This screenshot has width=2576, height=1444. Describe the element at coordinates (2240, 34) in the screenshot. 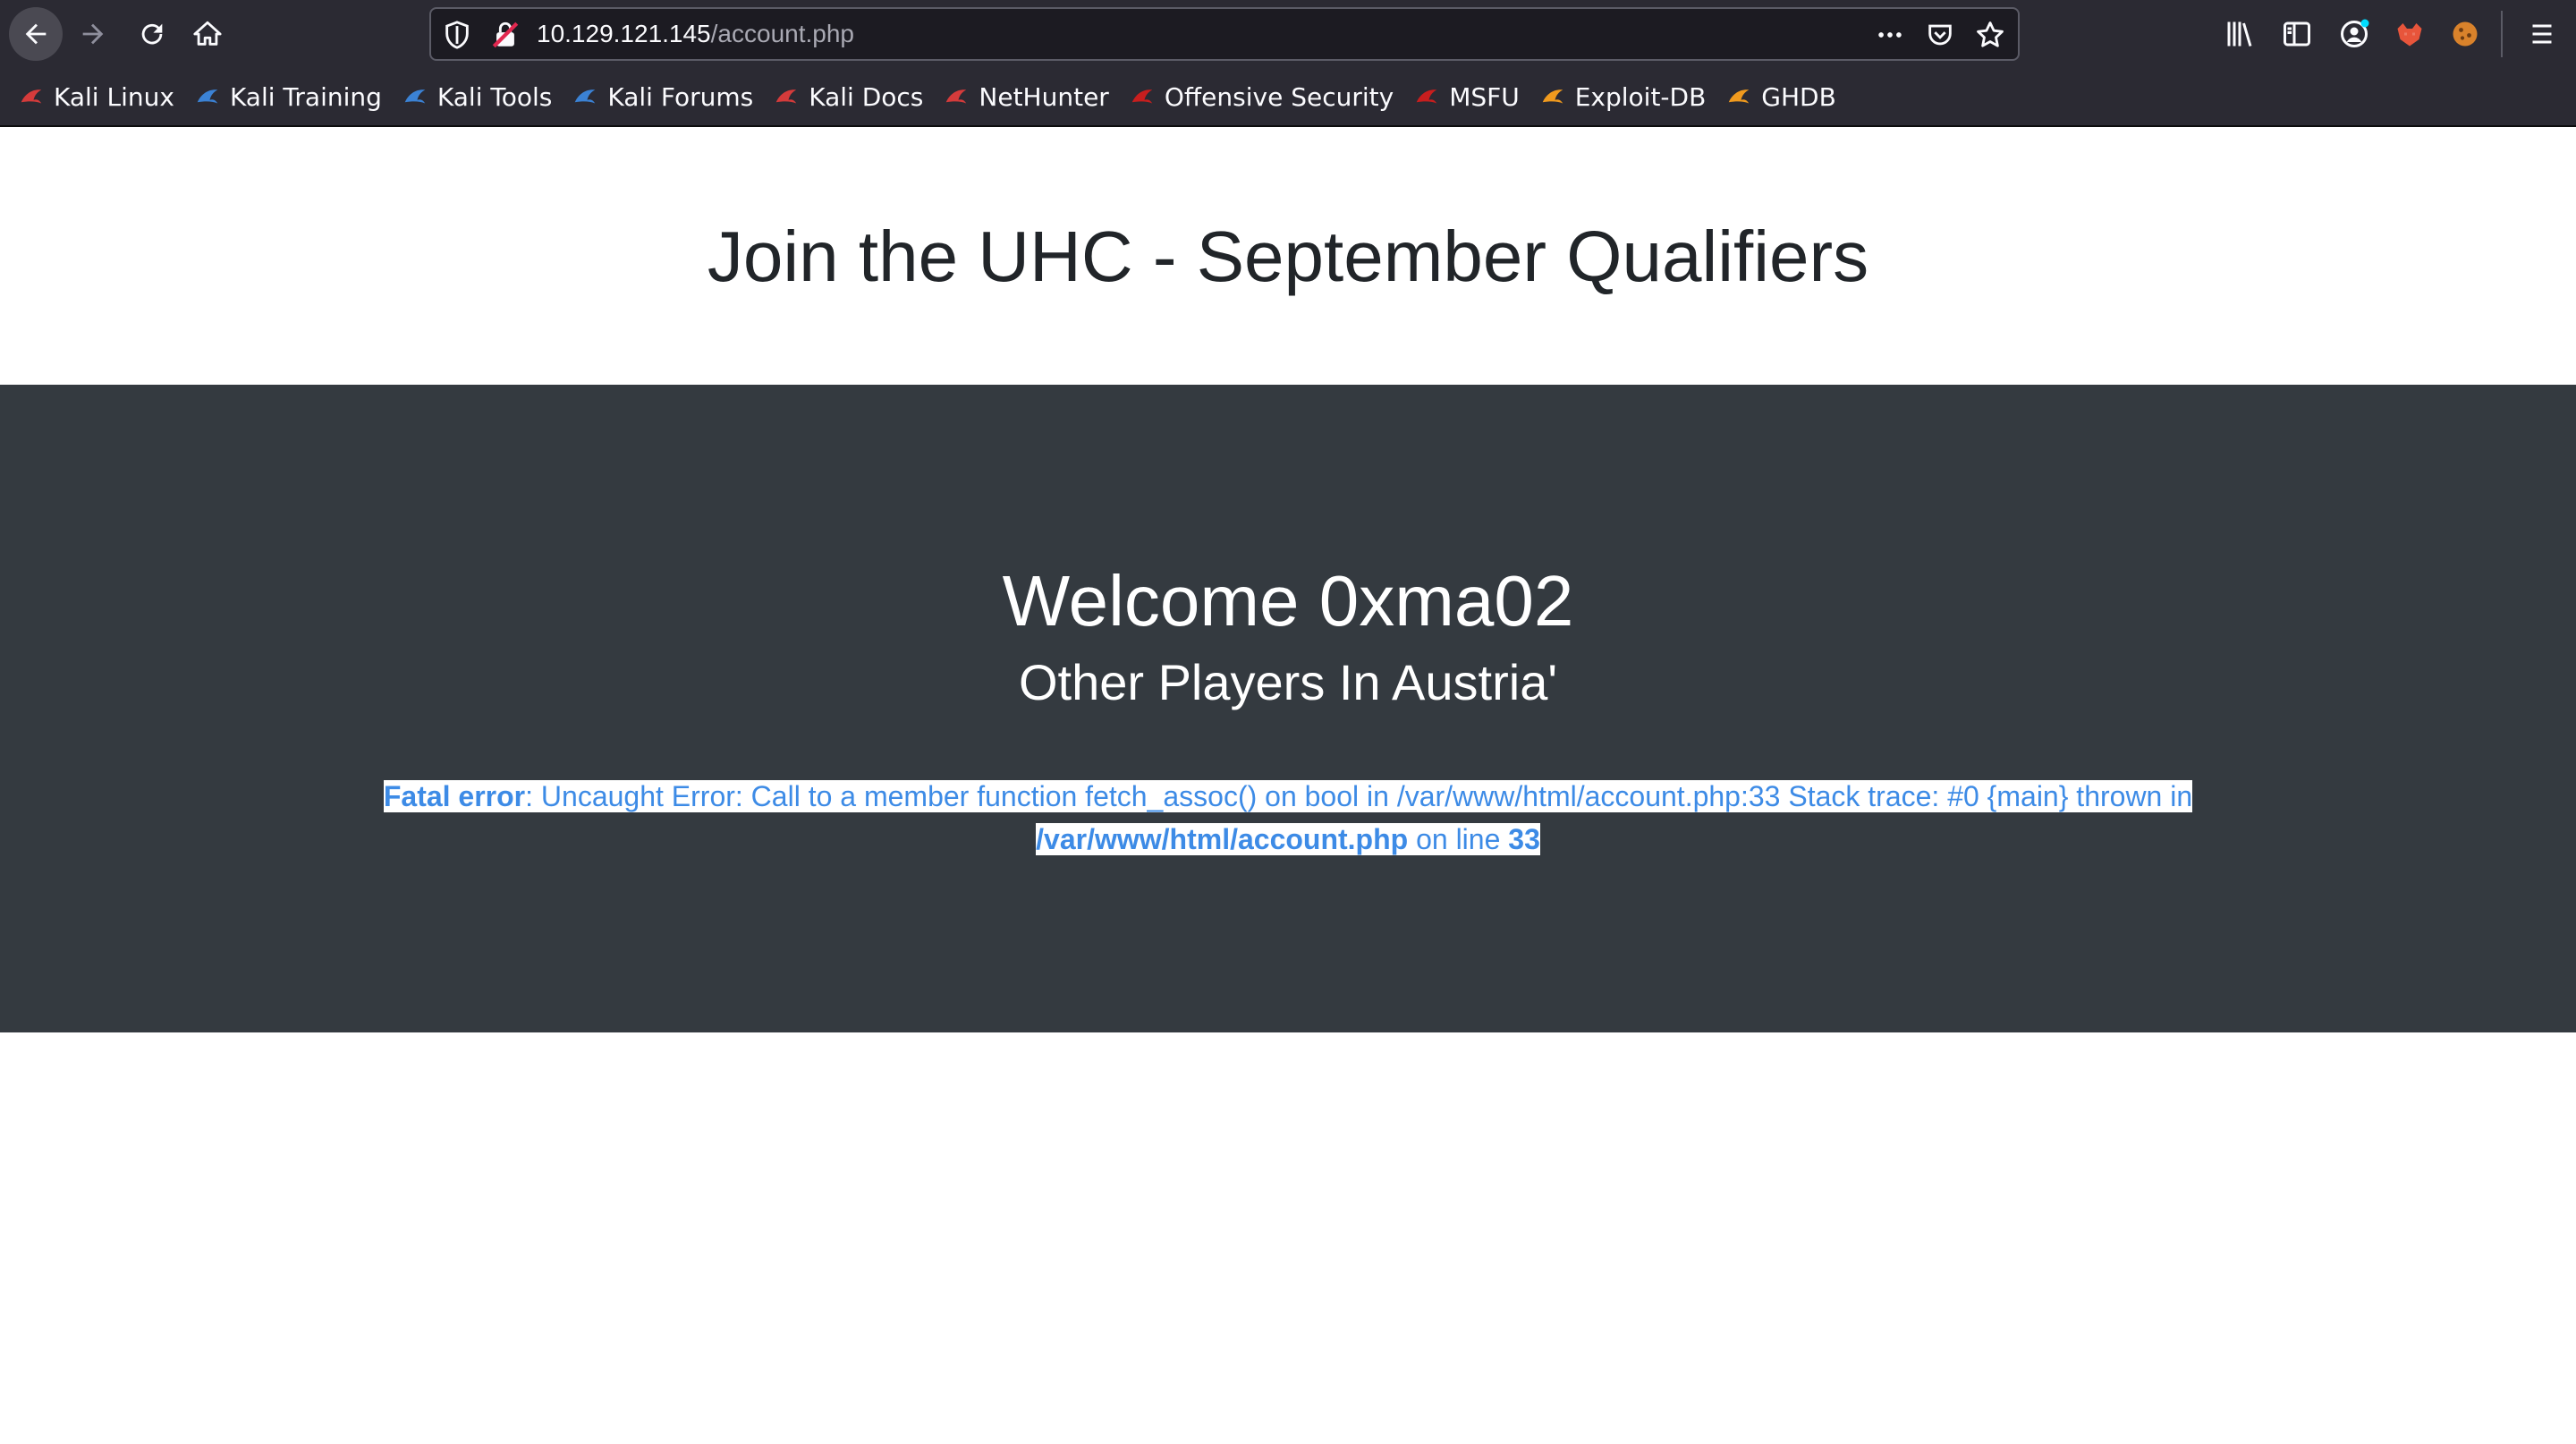

I see `library-icon` at that location.